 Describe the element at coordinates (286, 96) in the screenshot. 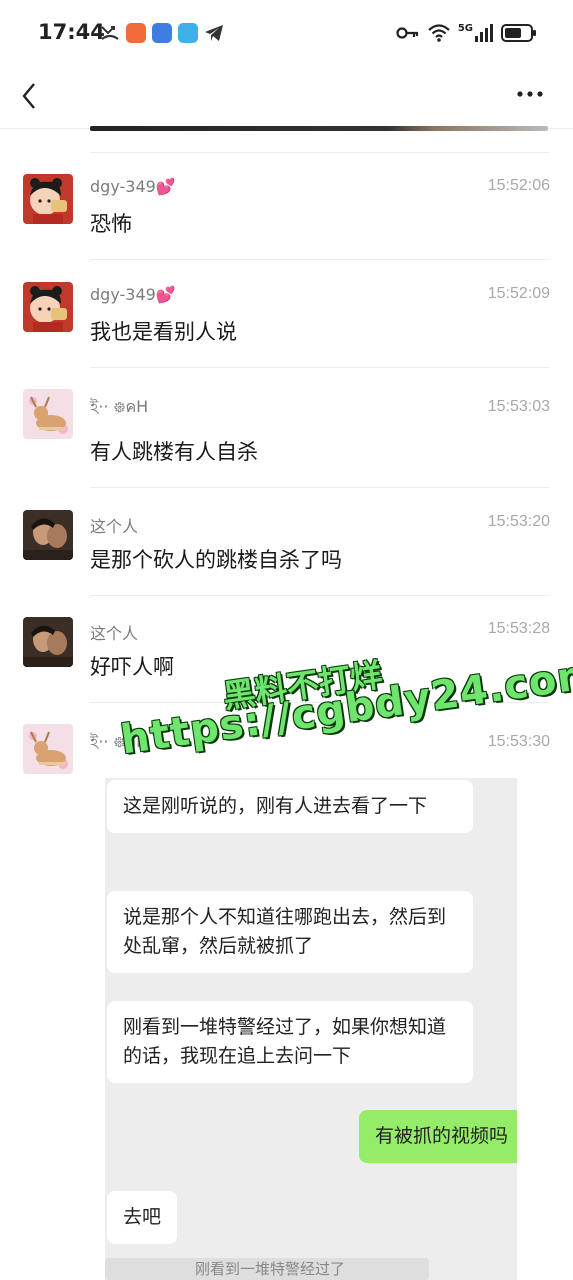

I see `navigation-bar` at that location.